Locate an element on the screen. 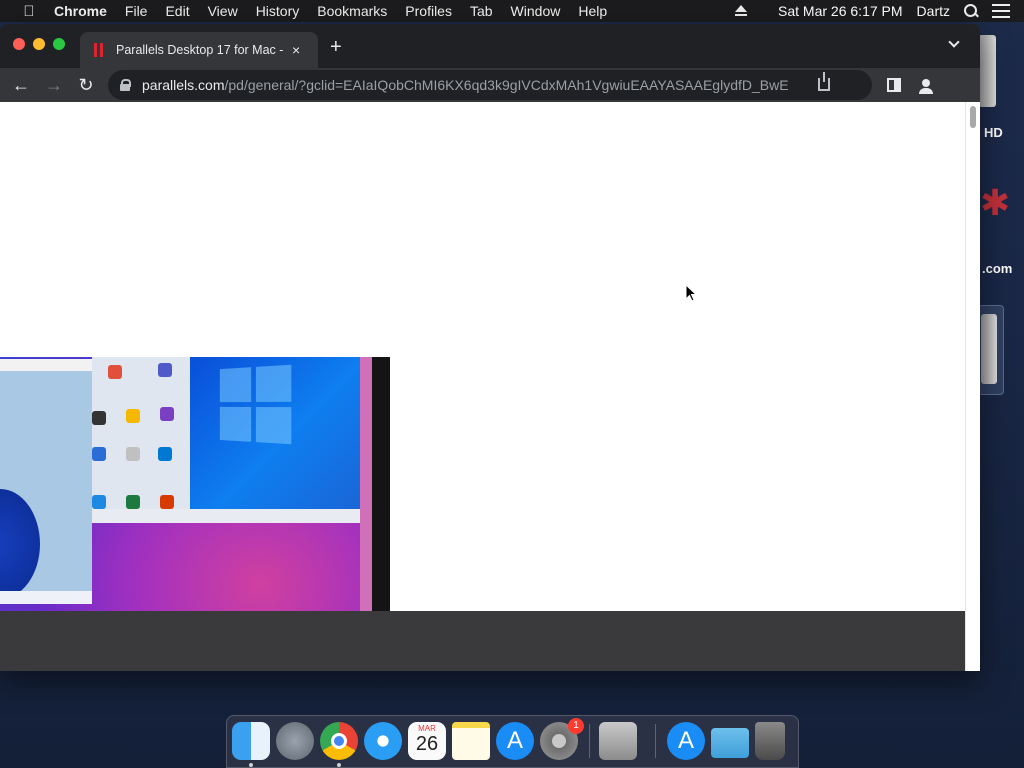 The height and width of the screenshot is (768, 1024). minimize-window-button is located at coordinates (39, 44).